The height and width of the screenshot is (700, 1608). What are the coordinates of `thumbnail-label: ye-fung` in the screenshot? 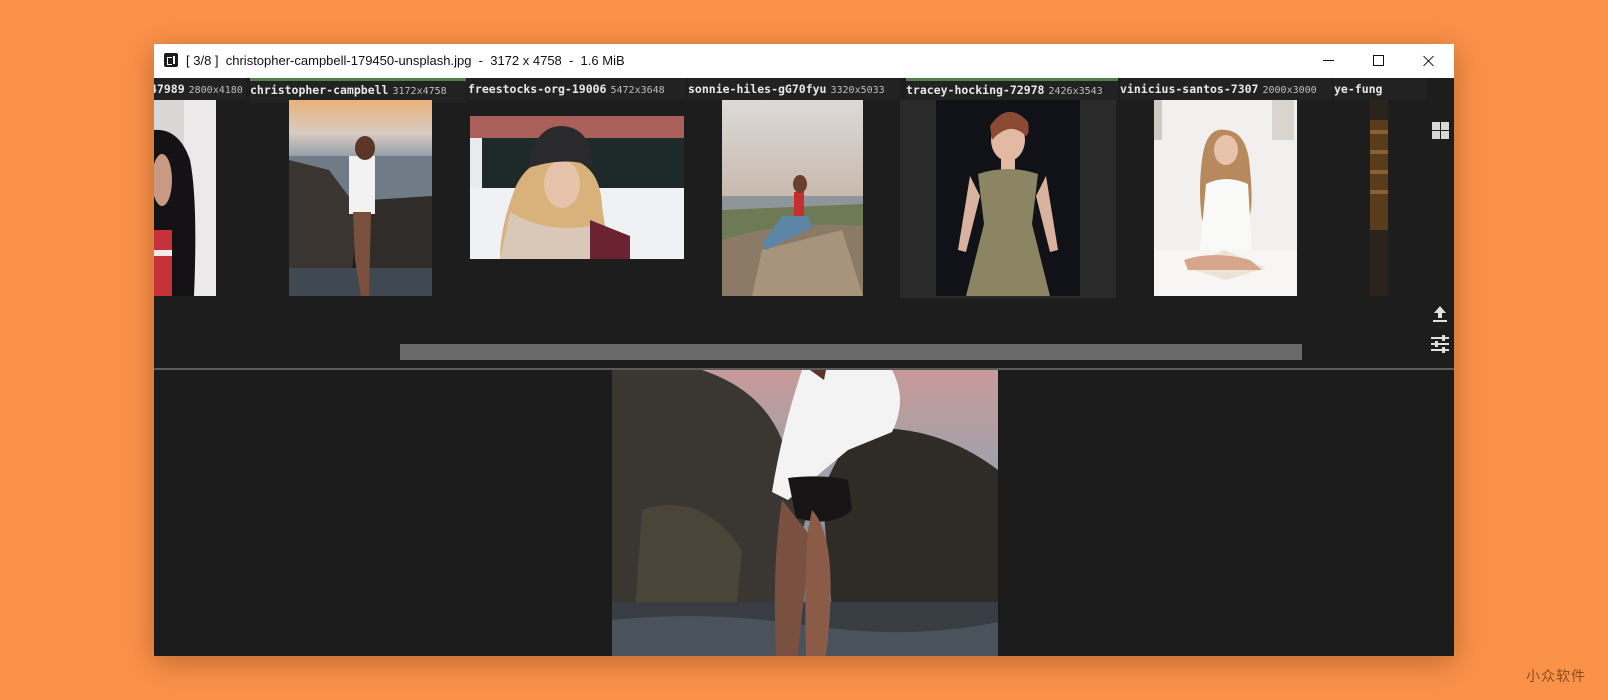 It's located at (1380, 89).